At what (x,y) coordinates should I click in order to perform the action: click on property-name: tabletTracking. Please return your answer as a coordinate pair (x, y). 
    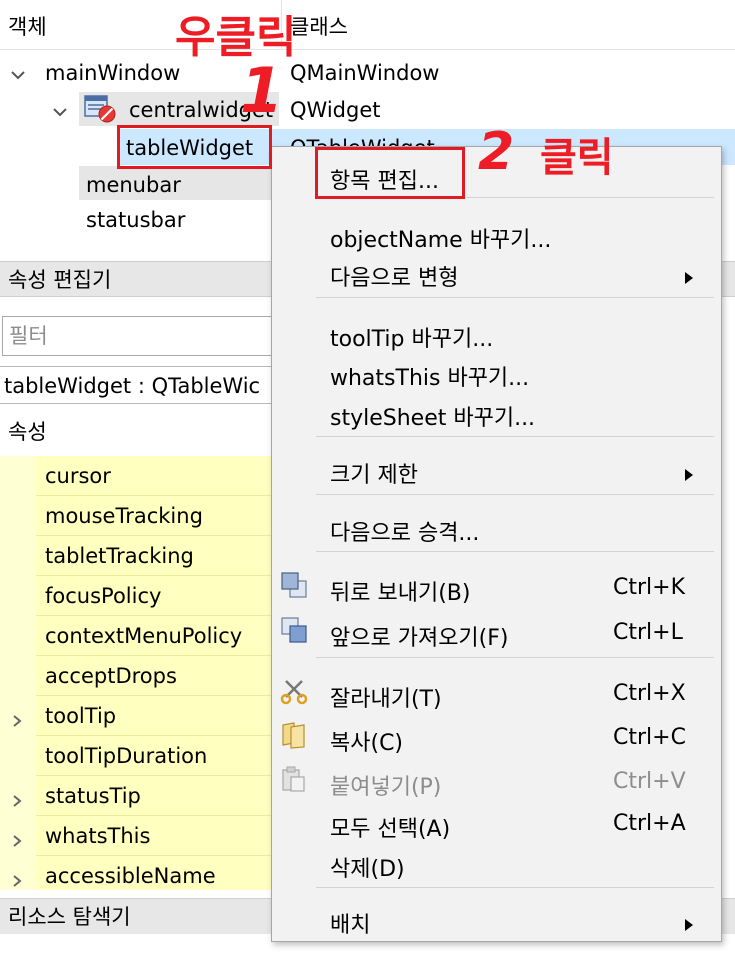
    Looking at the image, I should click on (119, 556).